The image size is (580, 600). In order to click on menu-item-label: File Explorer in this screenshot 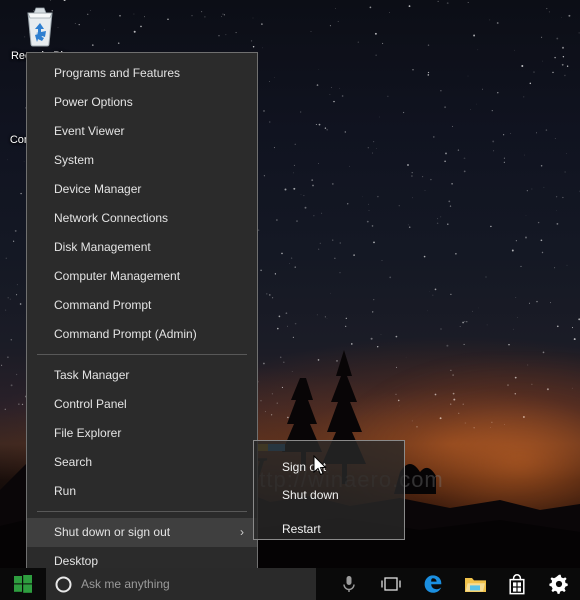, I will do `click(88, 433)`.